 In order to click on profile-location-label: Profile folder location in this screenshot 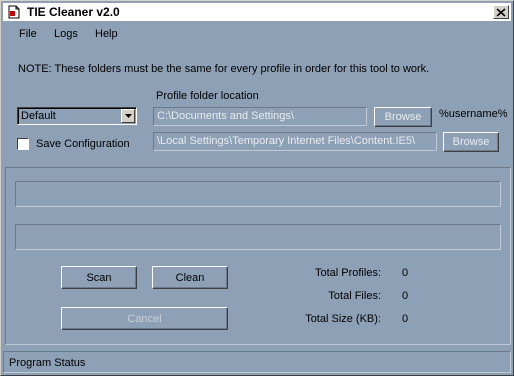, I will do `click(207, 96)`.